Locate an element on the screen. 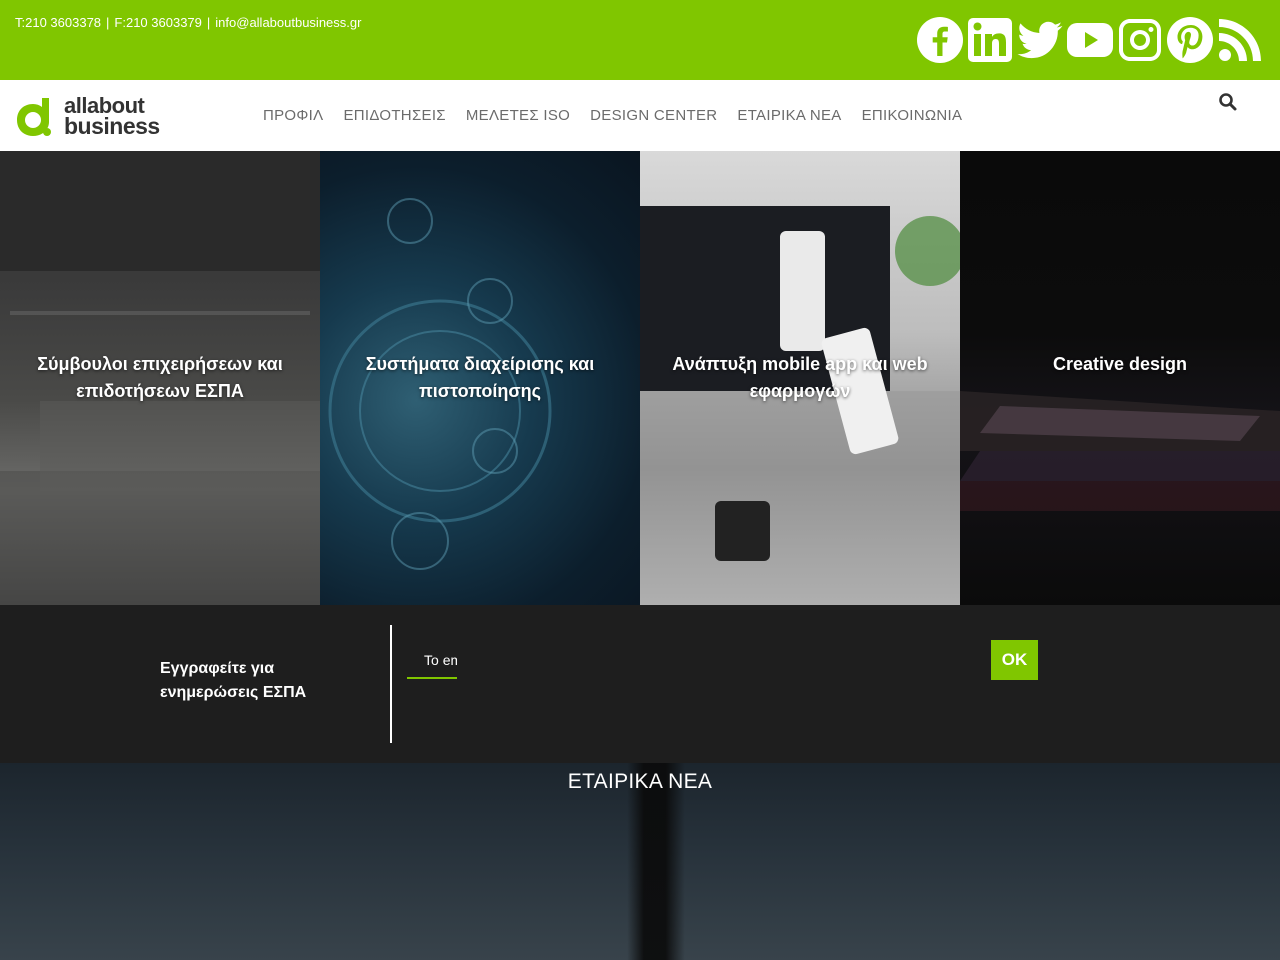 The height and width of the screenshot is (960, 1280). nav-item-iso-studies: ΜΕΛΕΤΕΣ ISO is located at coordinates (518, 115).